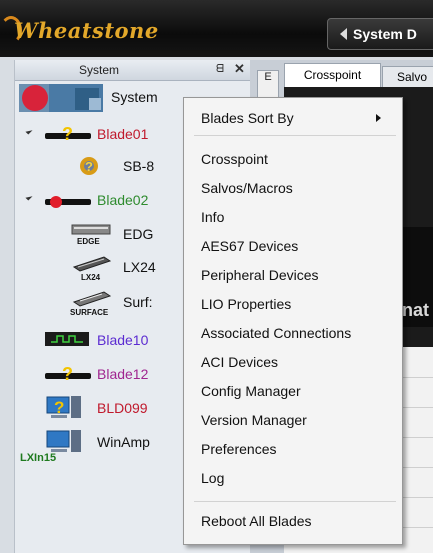  I want to click on watermark-text: nat, so click(415, 310).